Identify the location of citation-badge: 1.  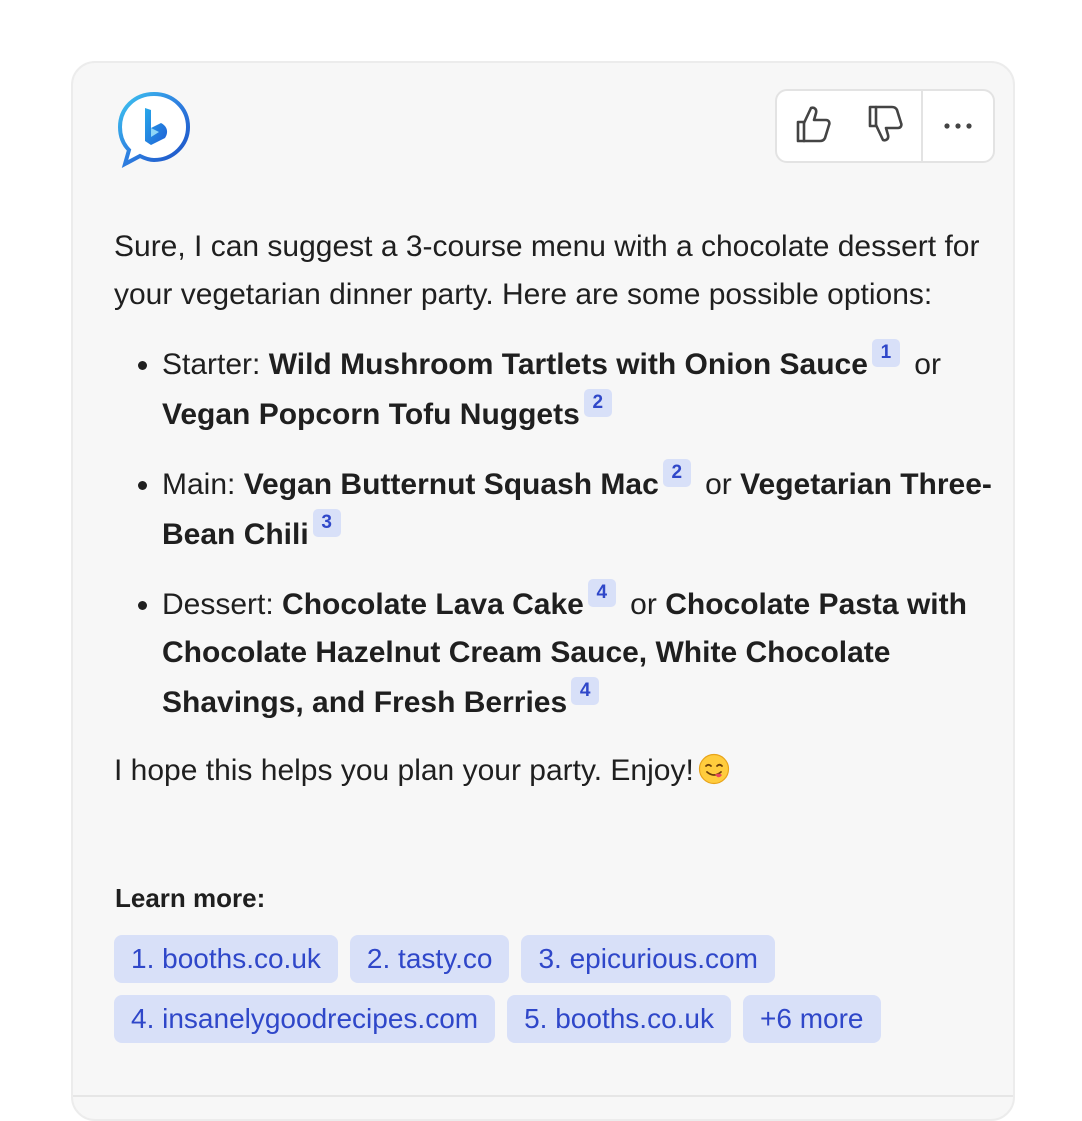
(885, 353).